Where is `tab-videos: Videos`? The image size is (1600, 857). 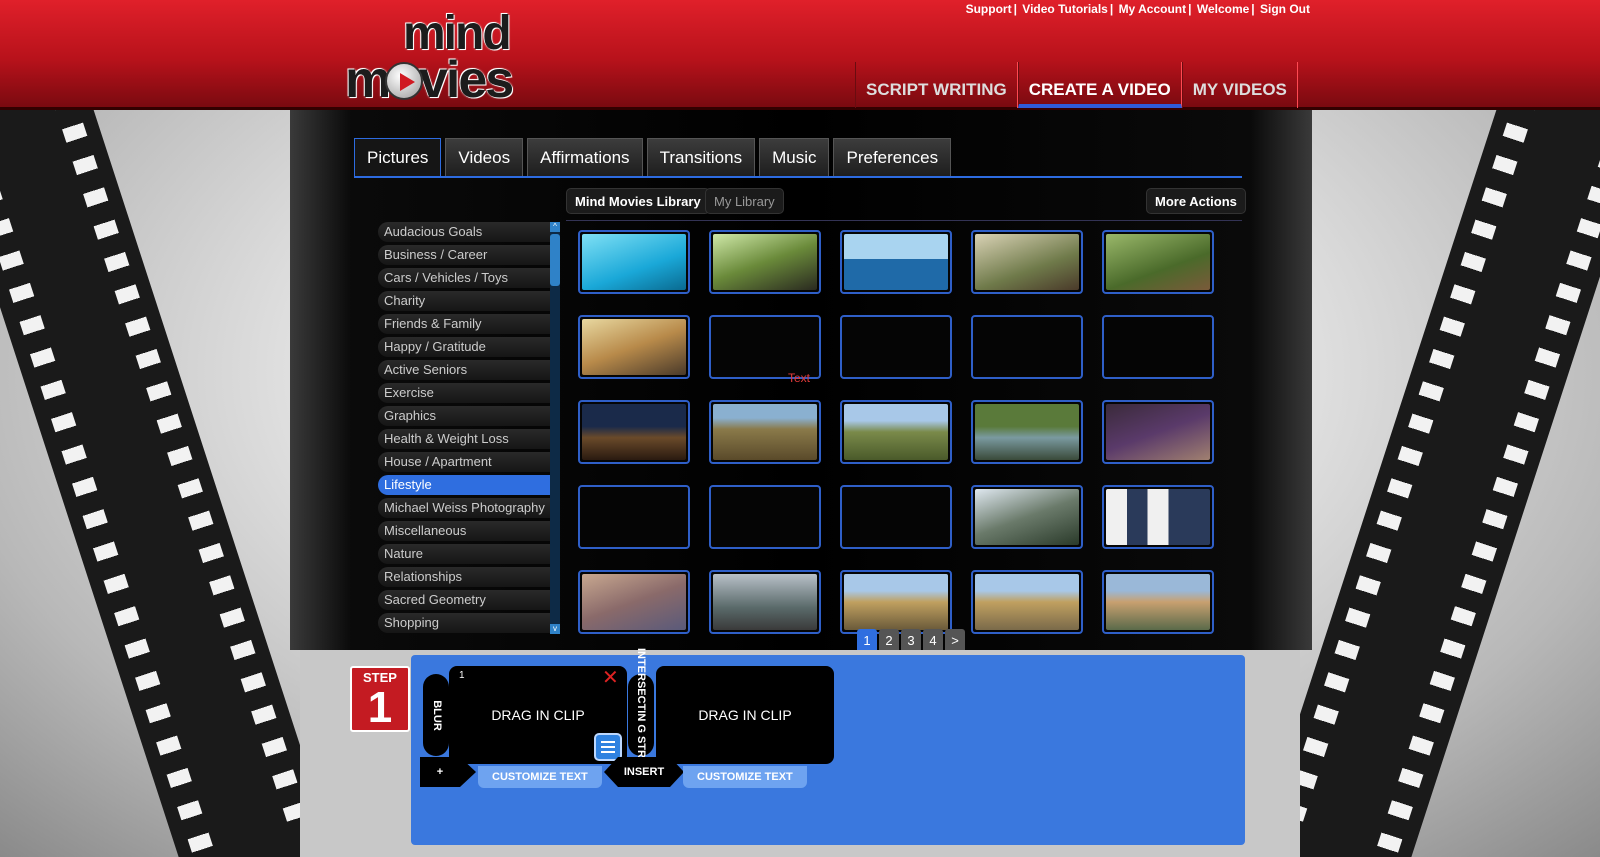
tab-videos: Videos is located at coordinates (484, 157).